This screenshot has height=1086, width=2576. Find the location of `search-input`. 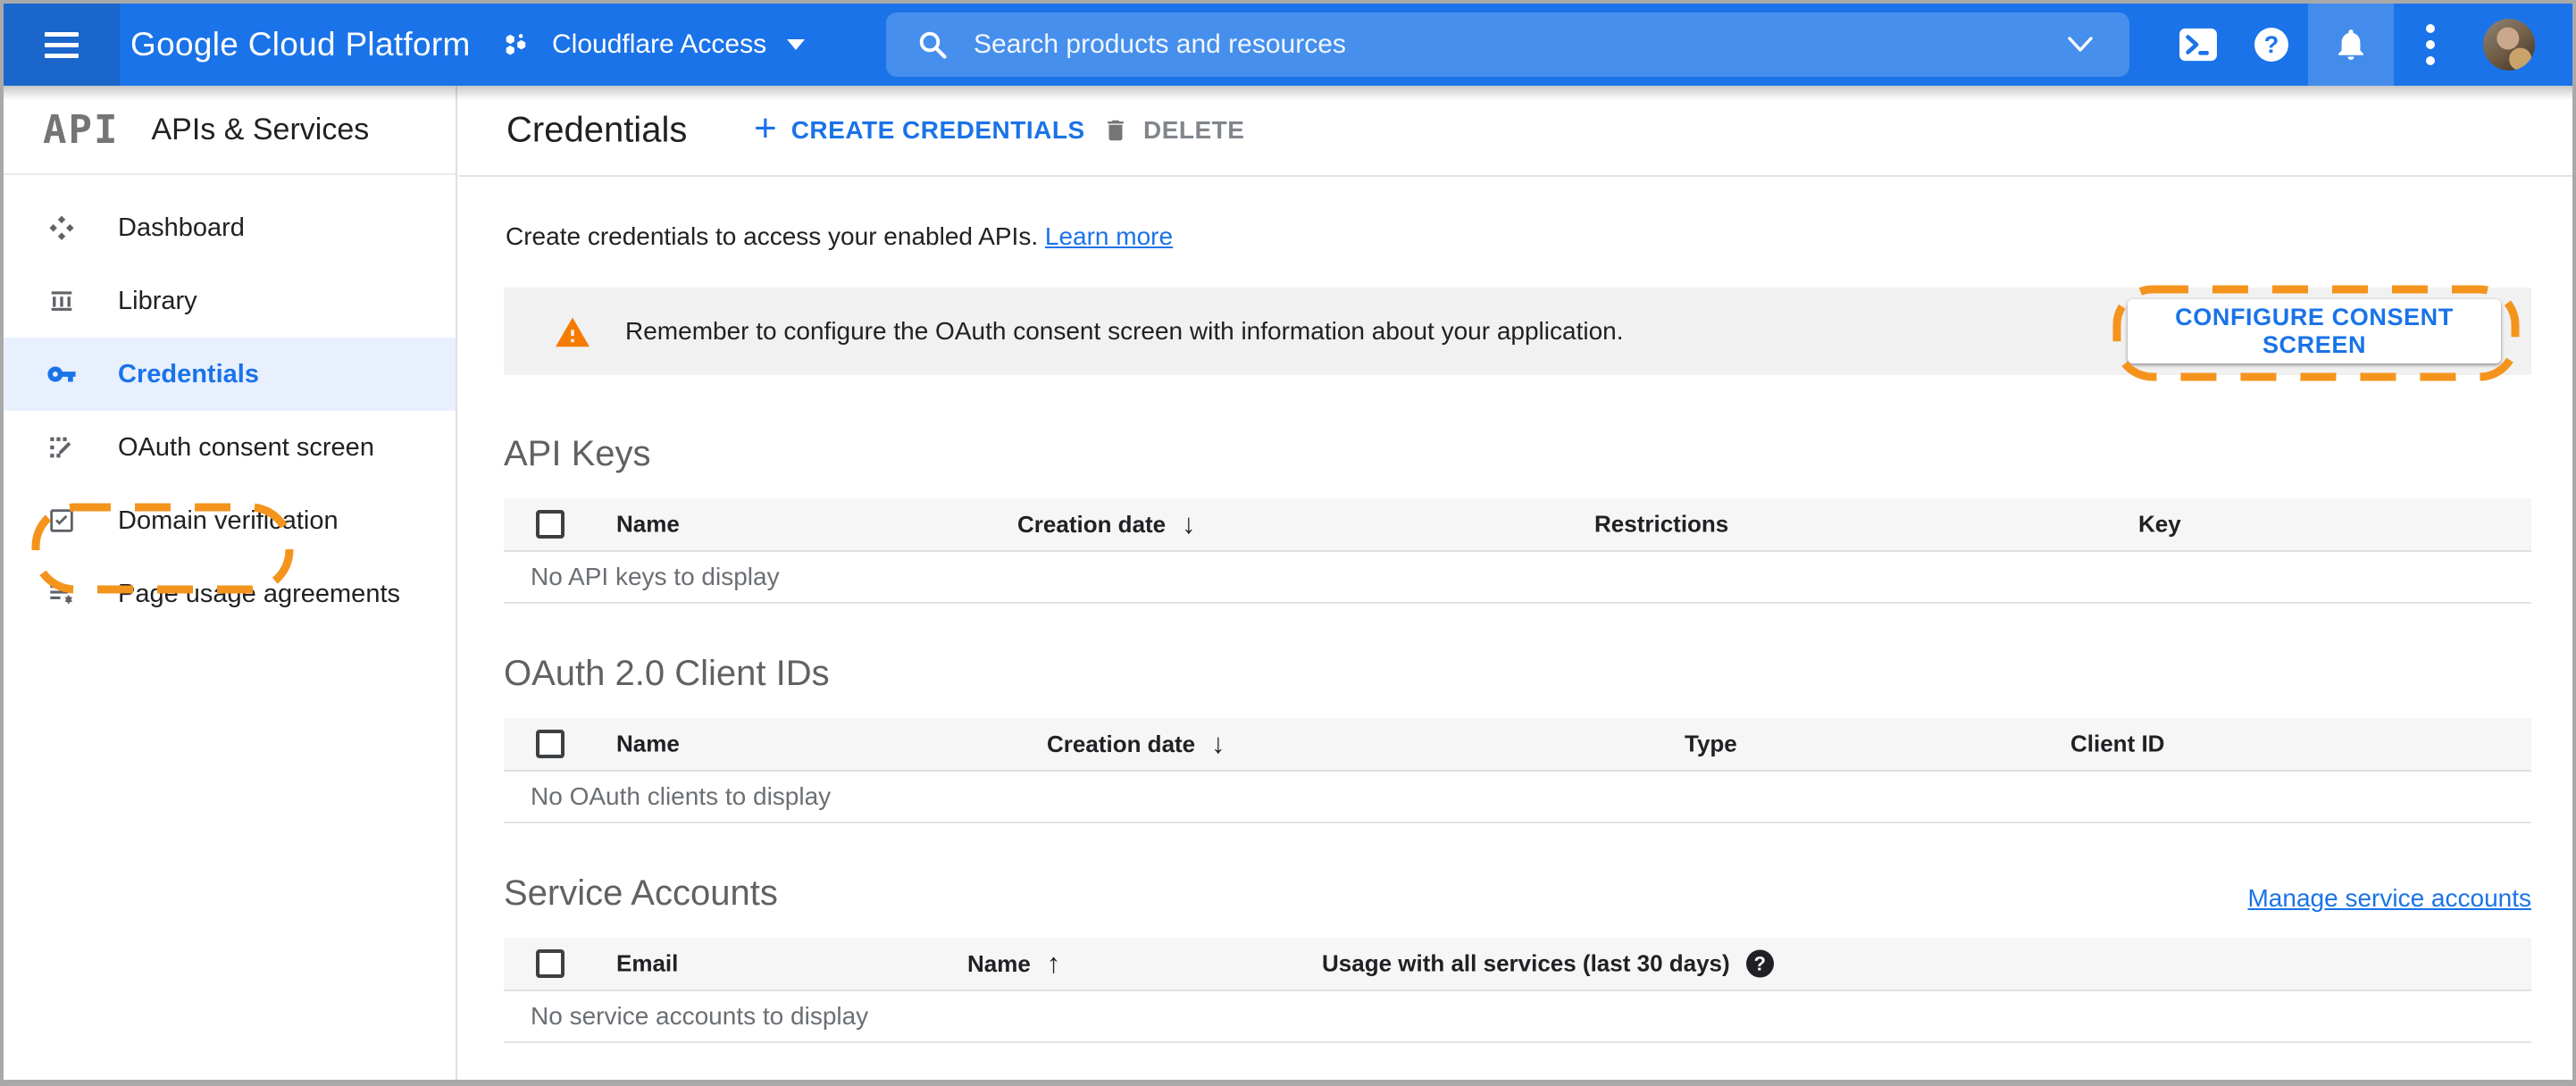

search-input is located at coordinates (1521, 44).